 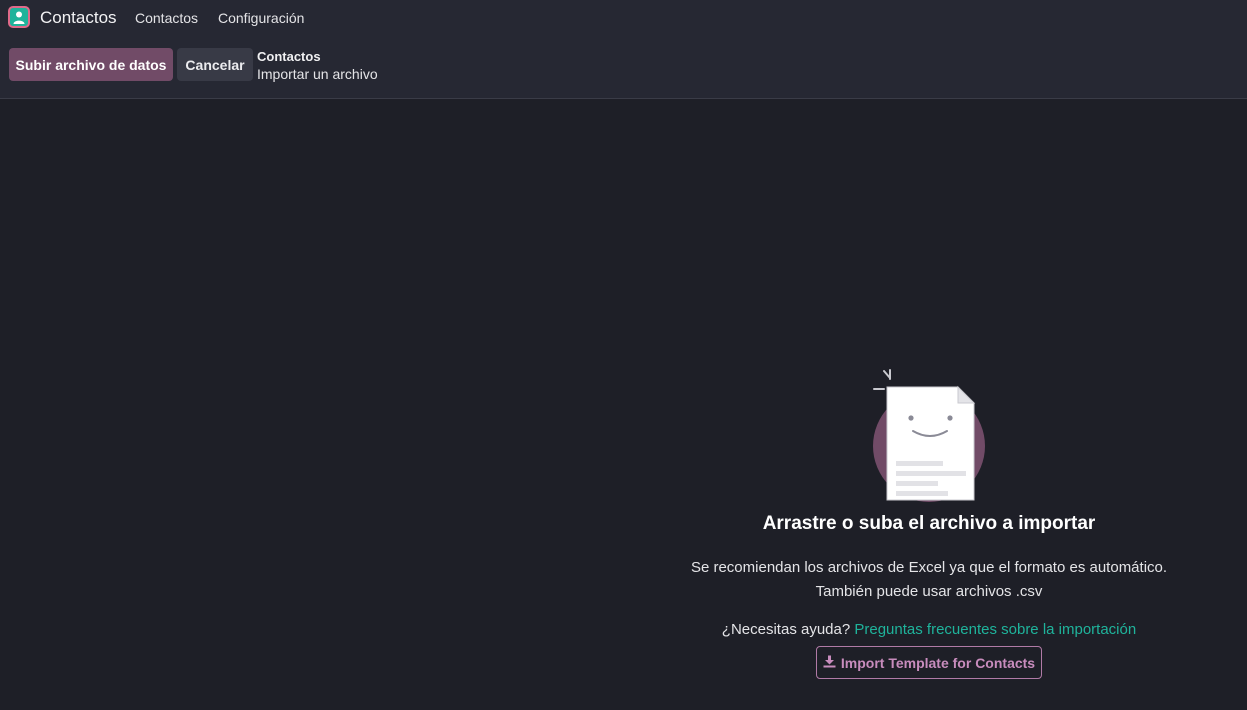 I want to click on smiling-document-icon, so click(x=930, y=436).